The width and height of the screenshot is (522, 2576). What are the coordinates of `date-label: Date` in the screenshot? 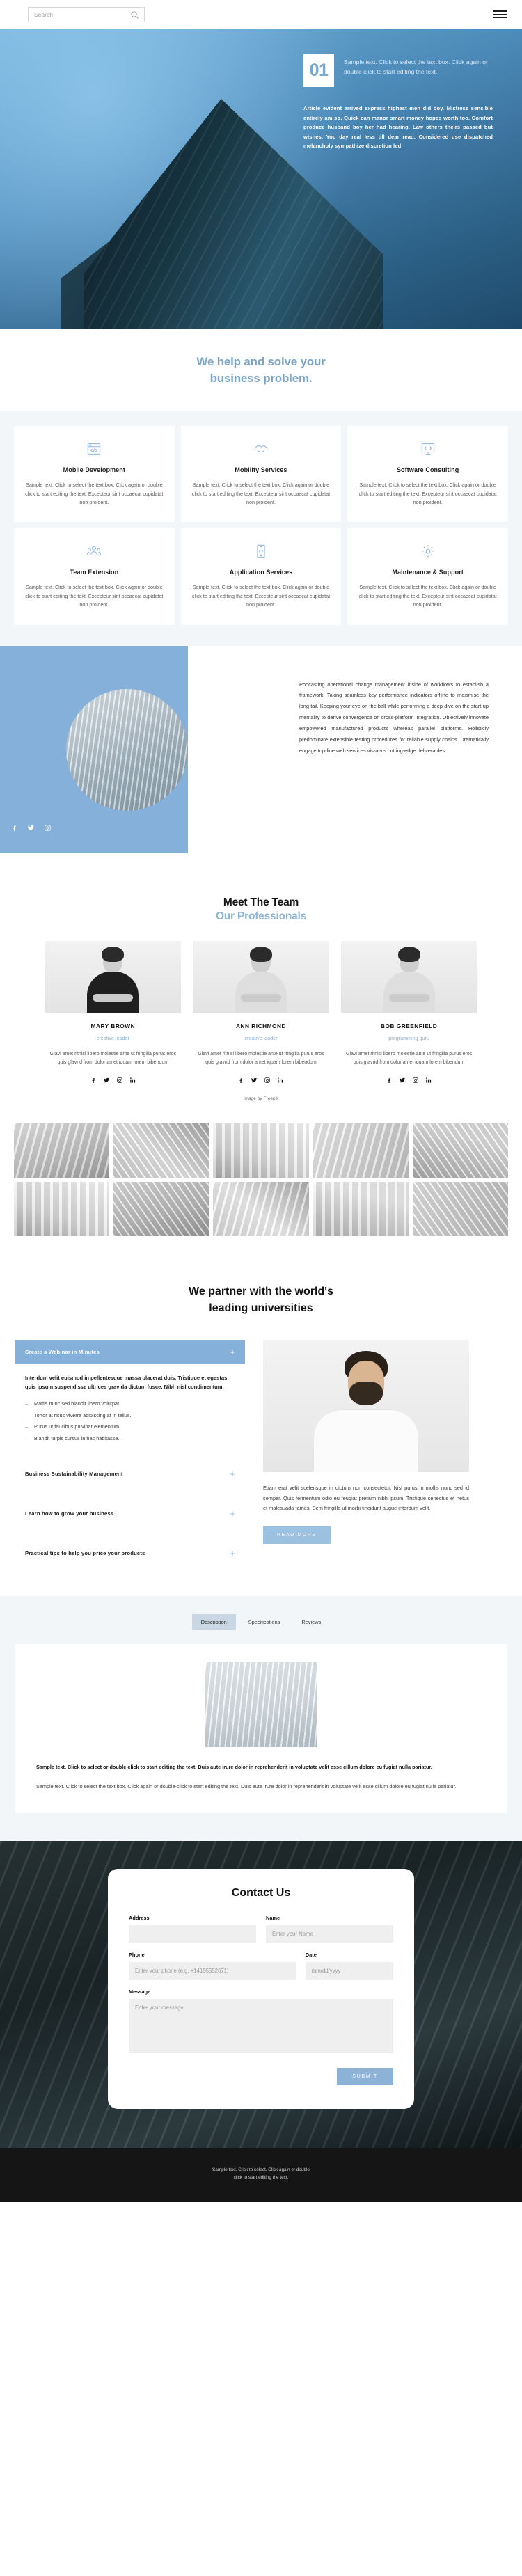 It's located at (311, 1954).